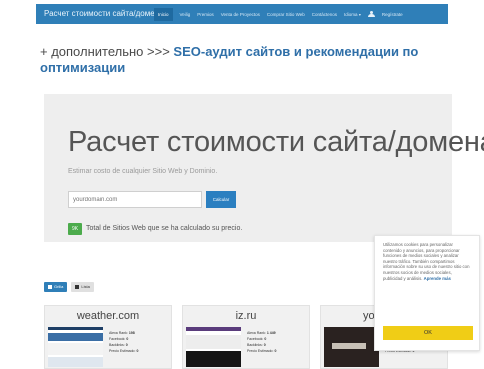 The width and height of the screenshot is (484, 369). I want to click on cookie-learn-more-link: Aprende más, so click(437, 278).